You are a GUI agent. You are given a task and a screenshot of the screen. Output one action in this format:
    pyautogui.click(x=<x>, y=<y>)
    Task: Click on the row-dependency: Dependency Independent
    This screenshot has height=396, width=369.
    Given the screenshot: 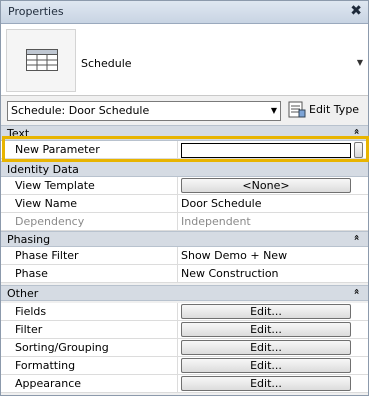 What is the action you would take?
    pyautogui.click(x=184, y=222)
    